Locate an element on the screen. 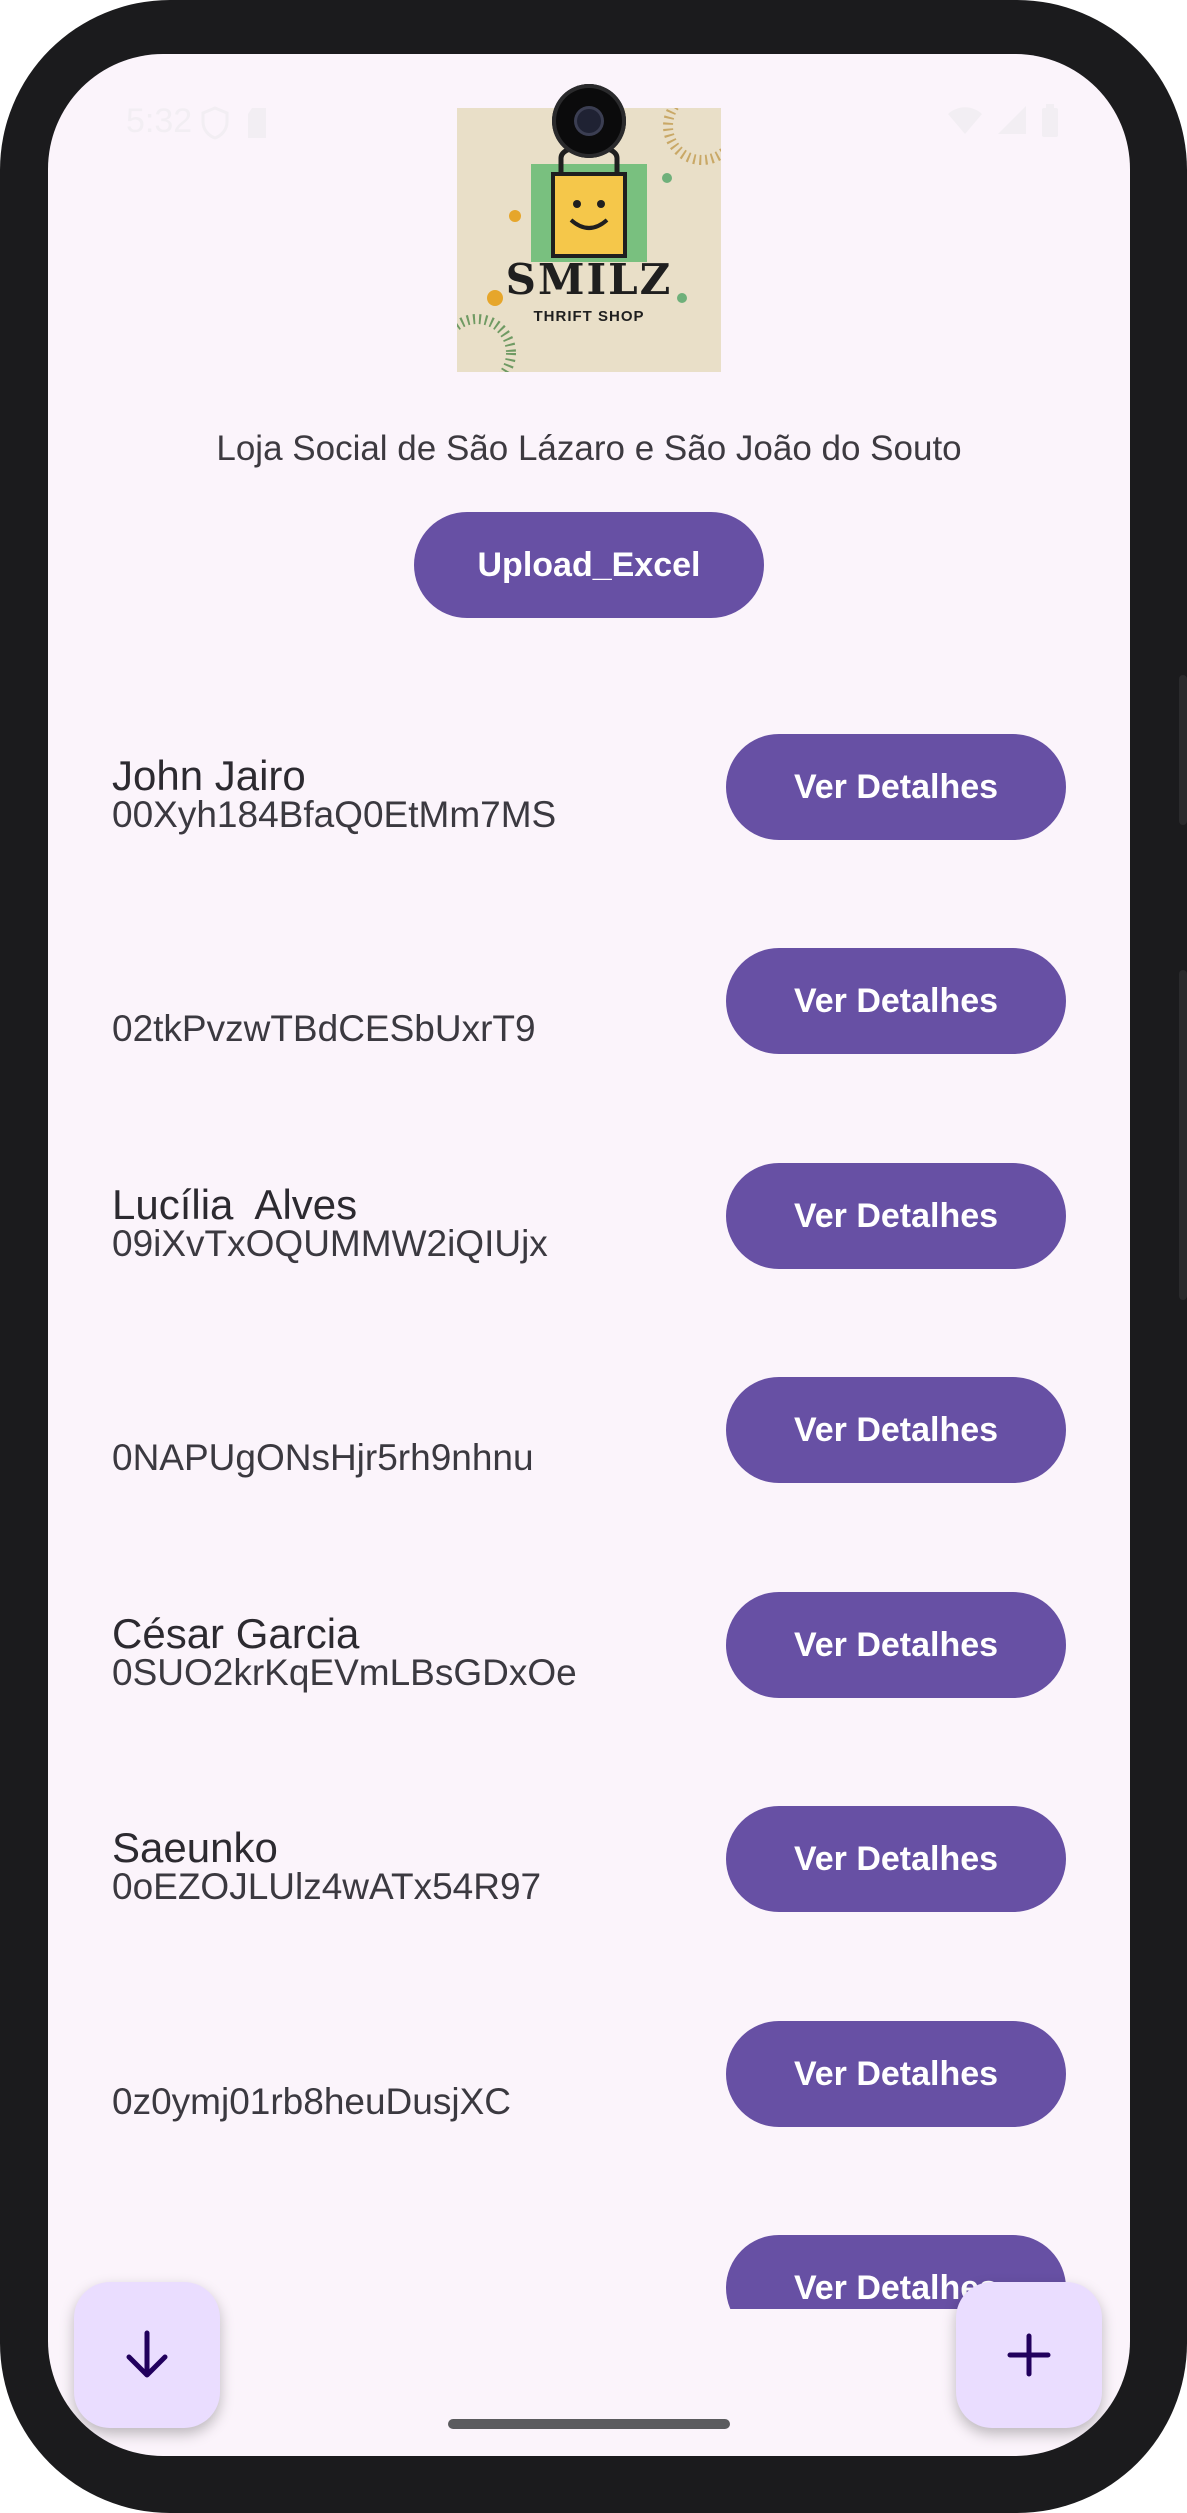 The image size is (1187, 2513). arrow-down-icon is located at coordinates (147, 2354).